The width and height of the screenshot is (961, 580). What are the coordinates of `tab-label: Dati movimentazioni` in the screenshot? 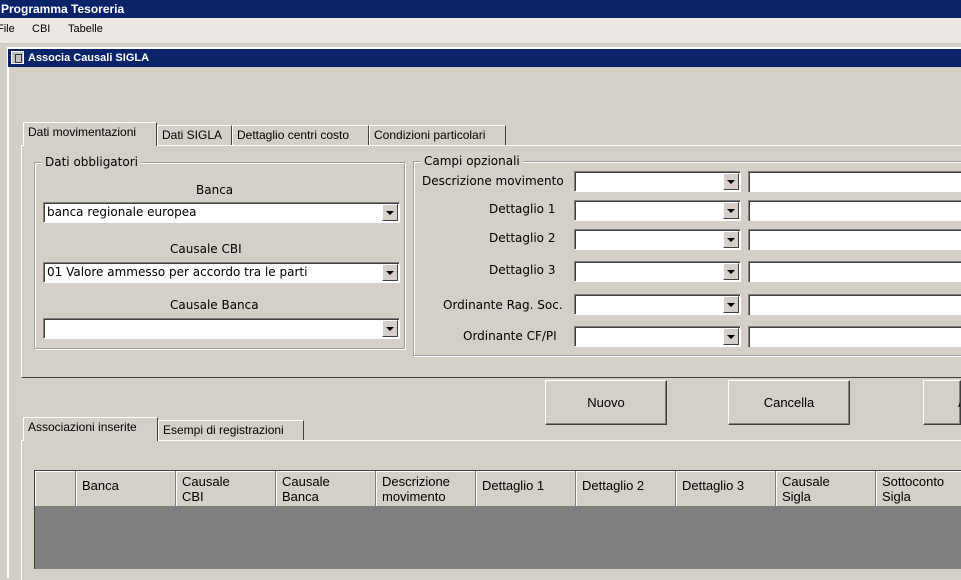 It's located at (82, 132).